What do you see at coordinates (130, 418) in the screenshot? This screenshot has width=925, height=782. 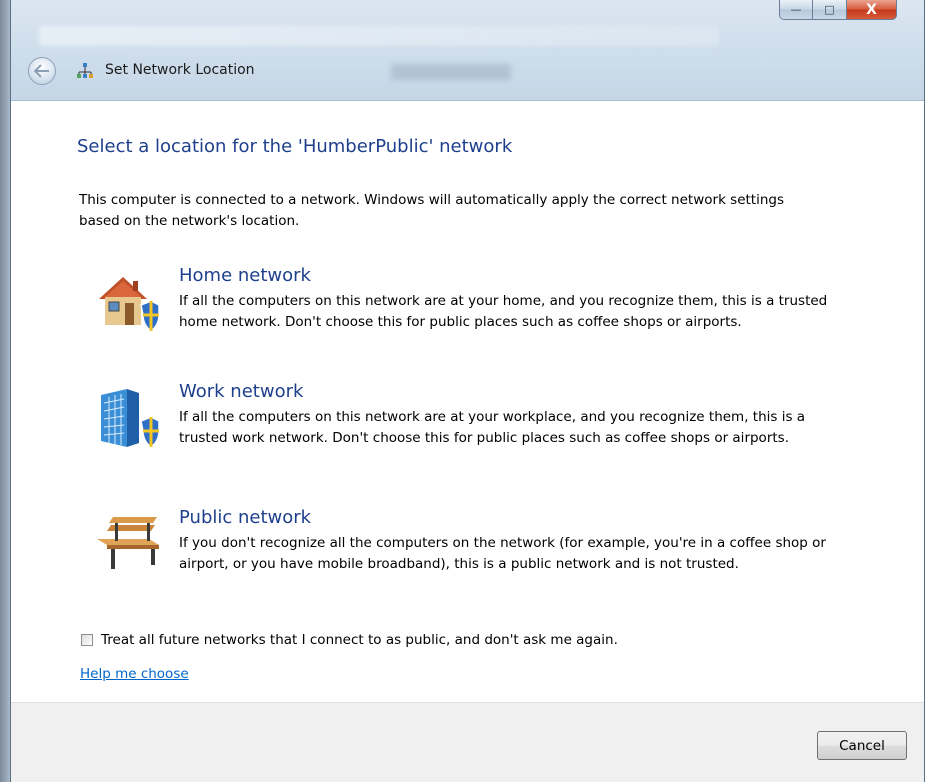 I see `work-network-icon` at bounding box center [130, 418].